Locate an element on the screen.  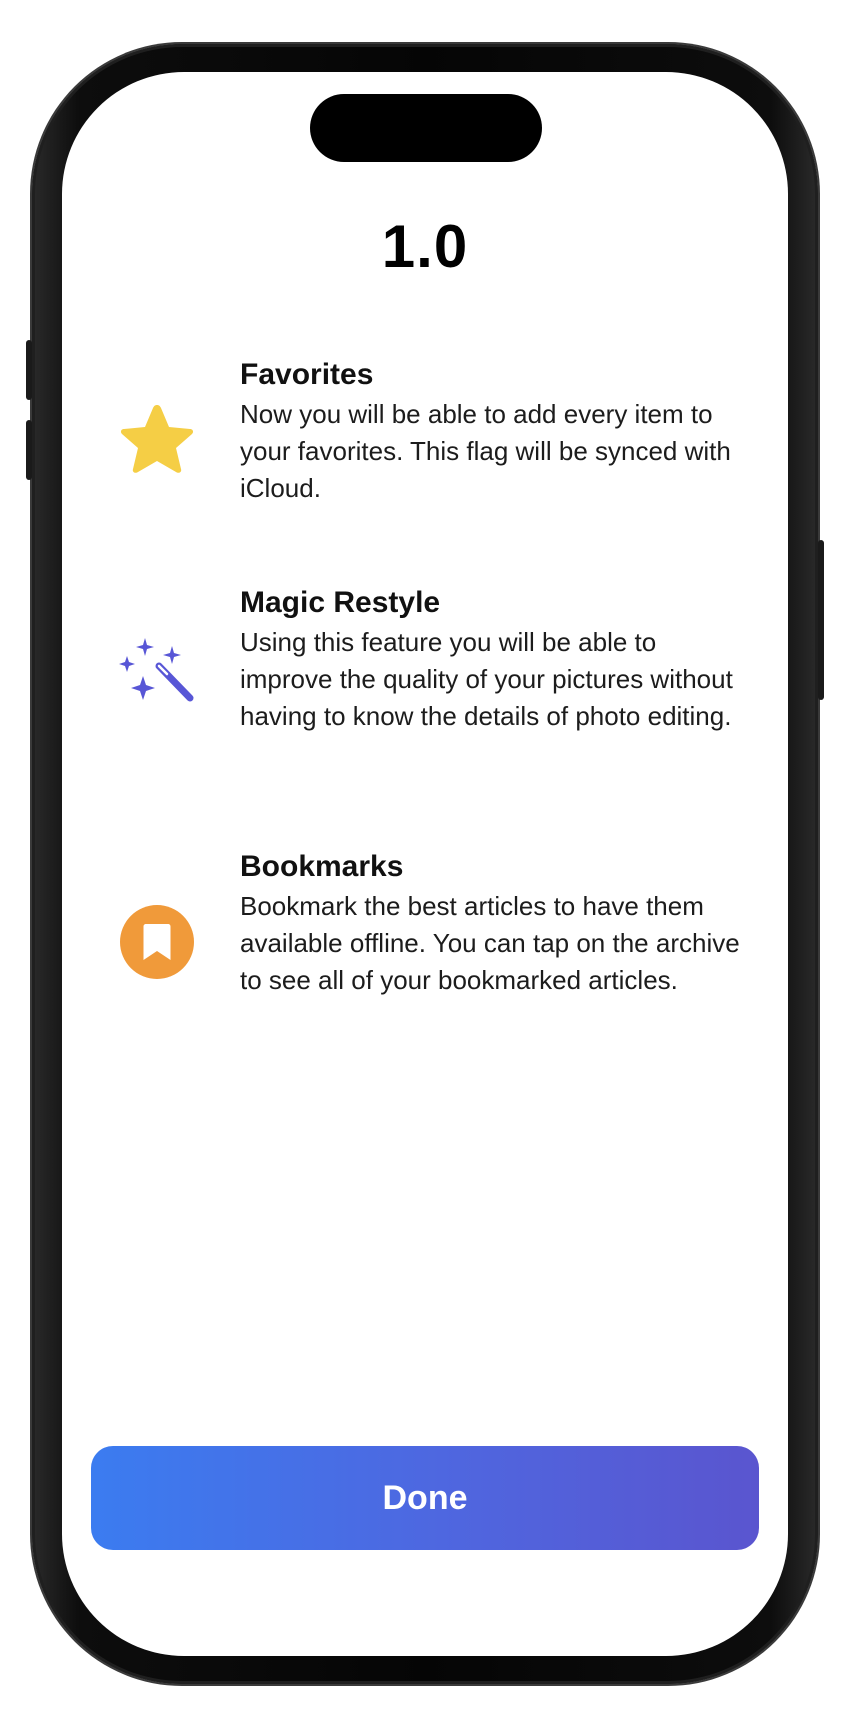
version-title: 1.0 is located at coordinates (425, 246).